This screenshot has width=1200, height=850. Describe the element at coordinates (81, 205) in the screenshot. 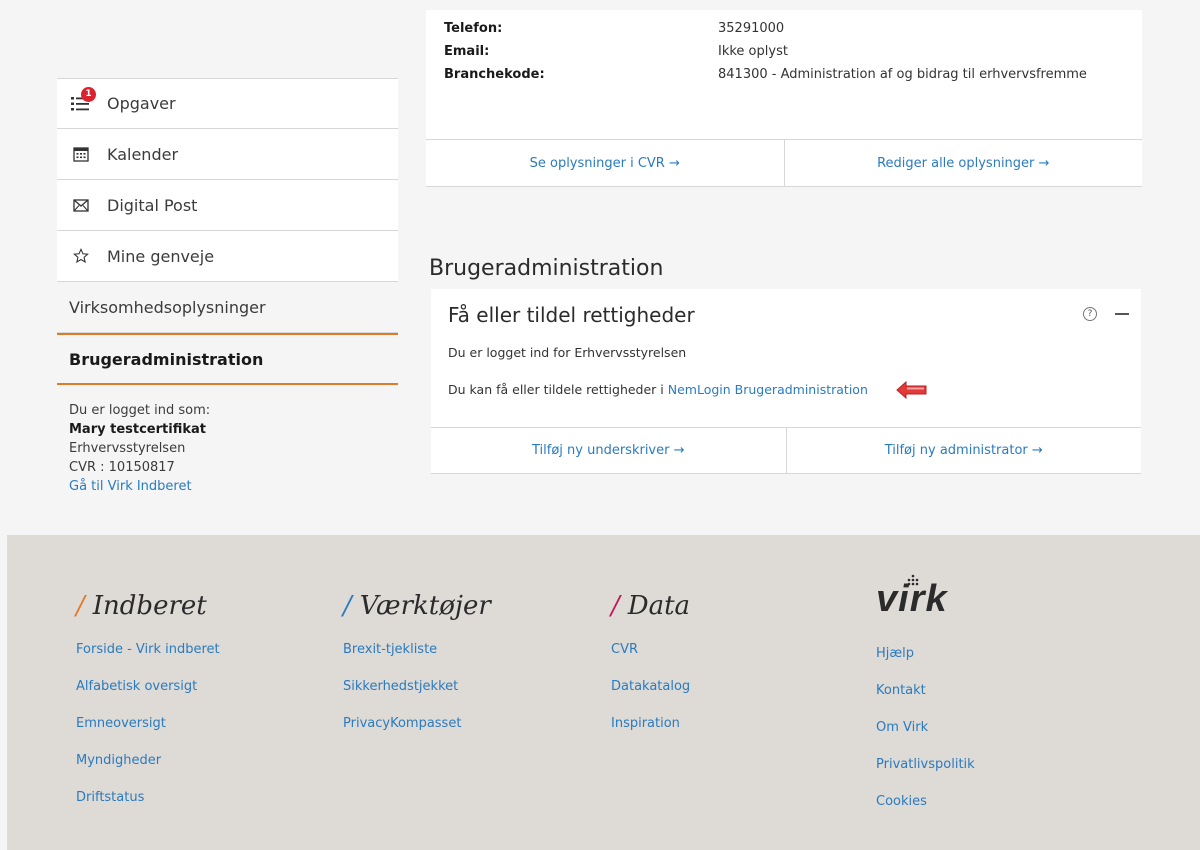

I see `envelope-icon` at that location.